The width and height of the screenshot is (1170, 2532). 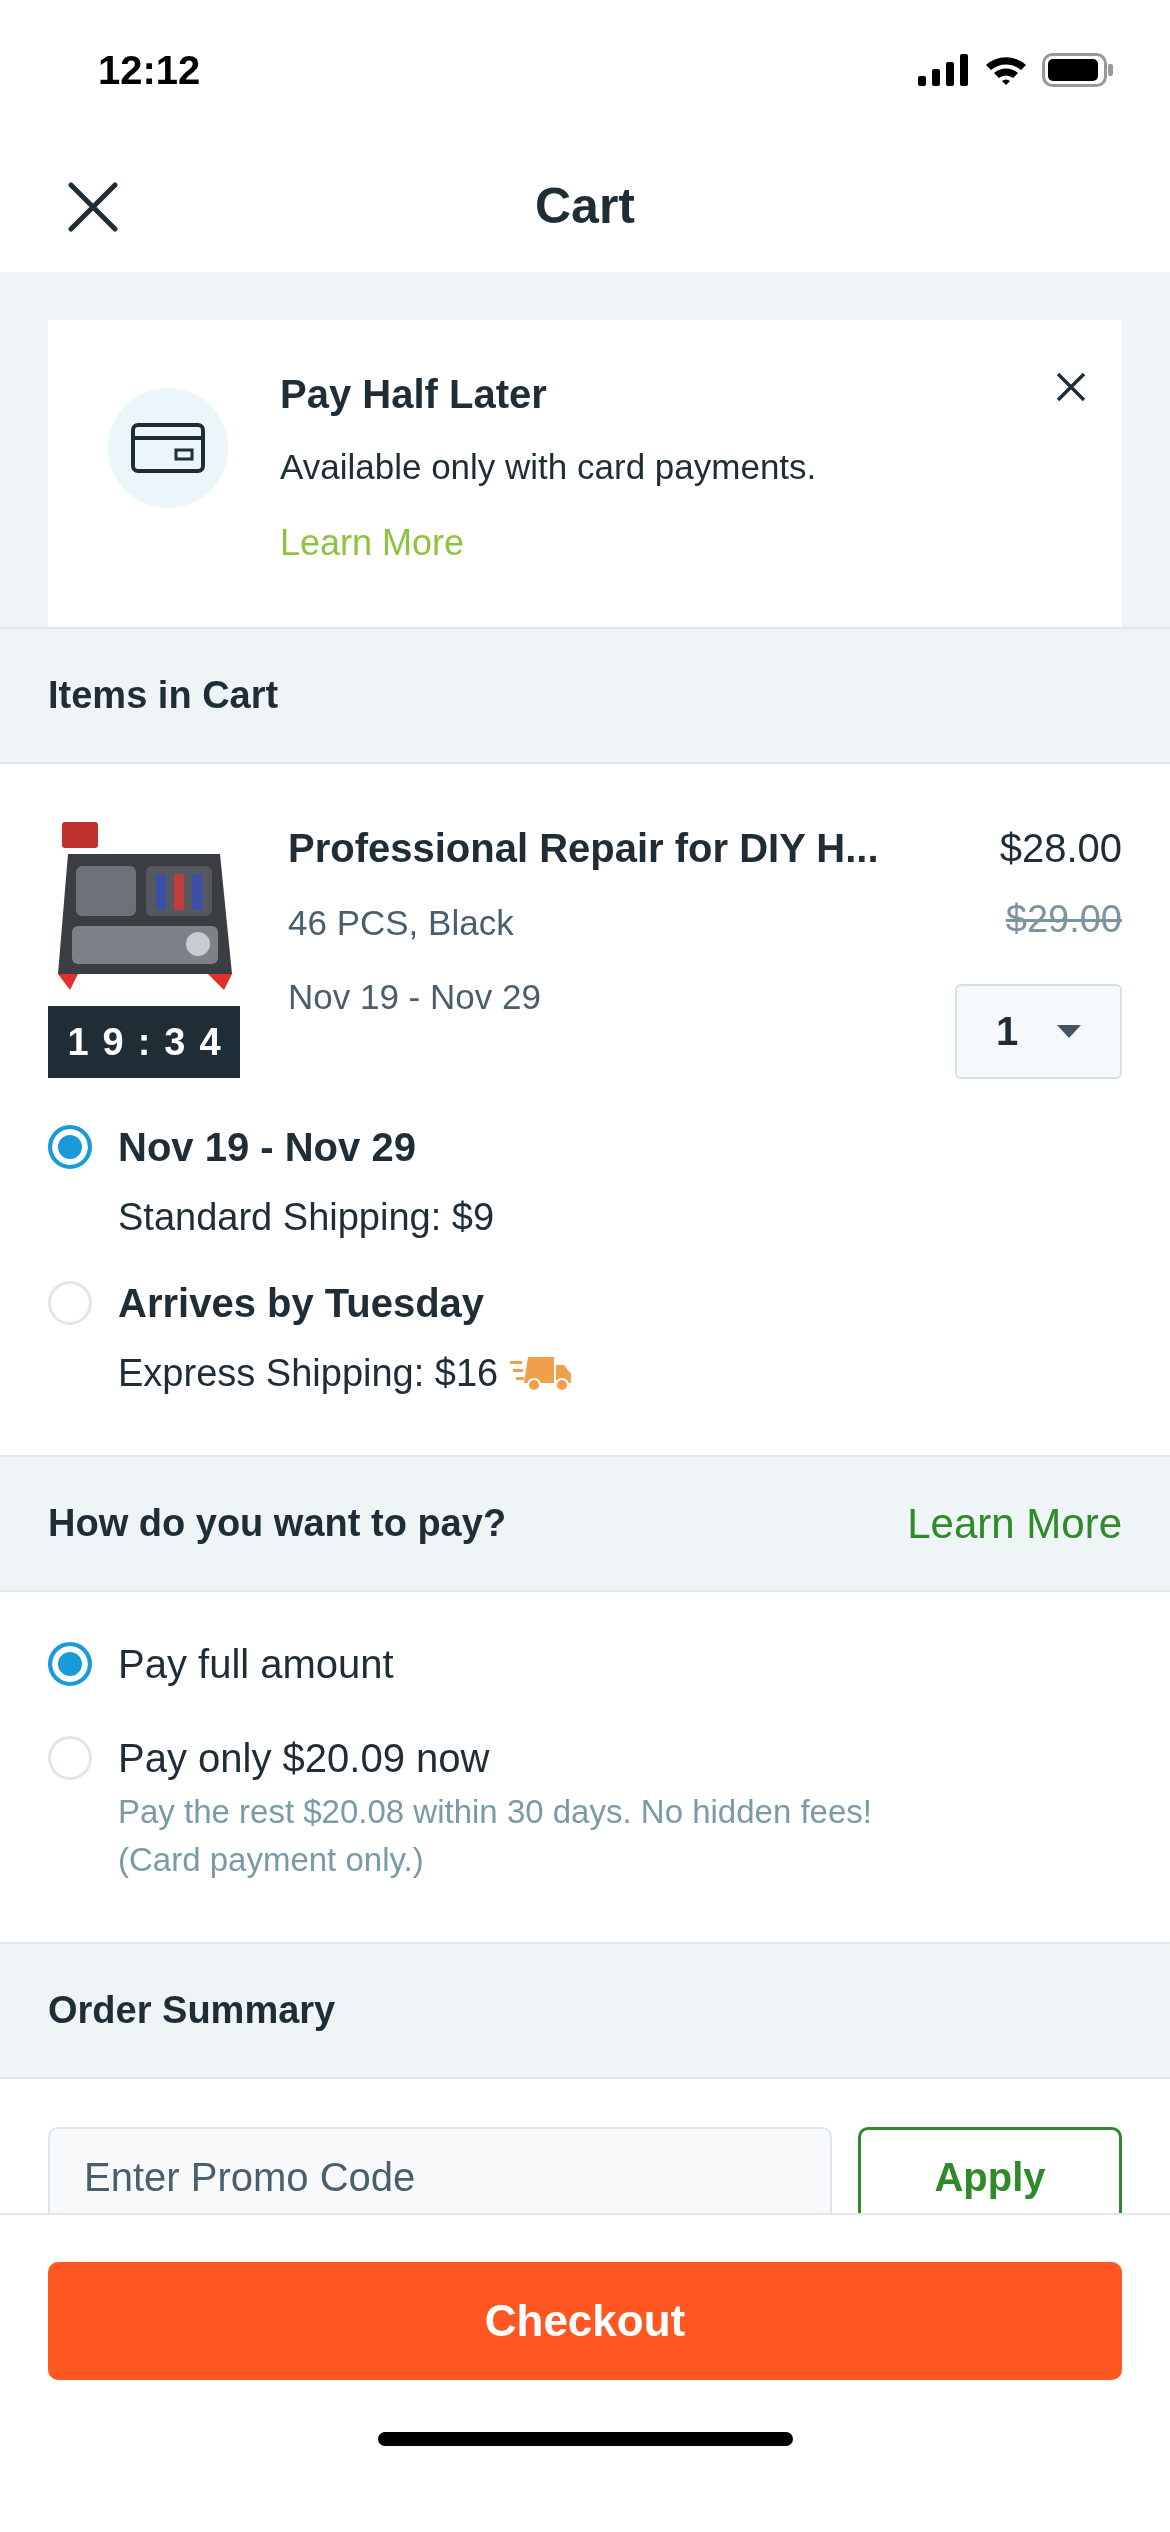 I want to click on promo-code-field: Enter Promo Code, so click(x=440, y=2170).